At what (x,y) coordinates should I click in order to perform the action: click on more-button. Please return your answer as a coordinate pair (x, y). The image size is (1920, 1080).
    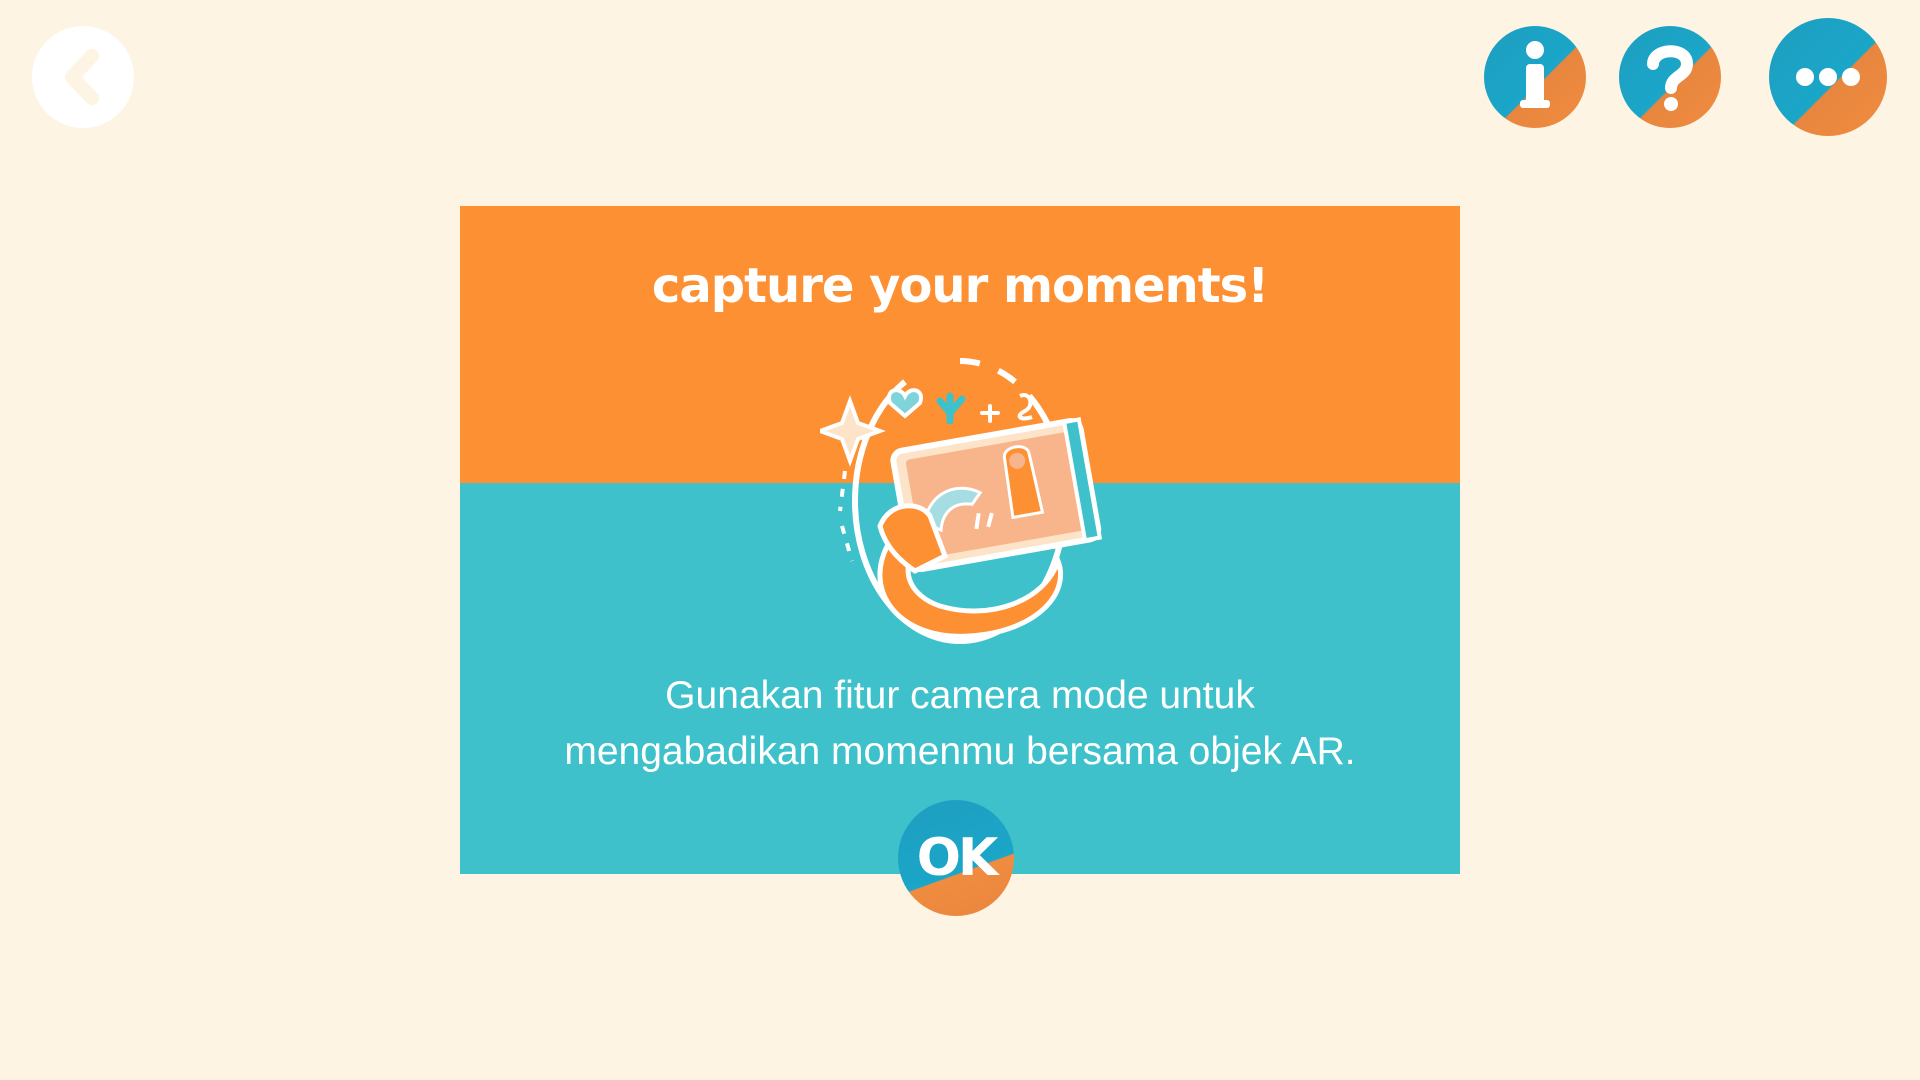
    Looking at the image, I should click on (1828, 77).